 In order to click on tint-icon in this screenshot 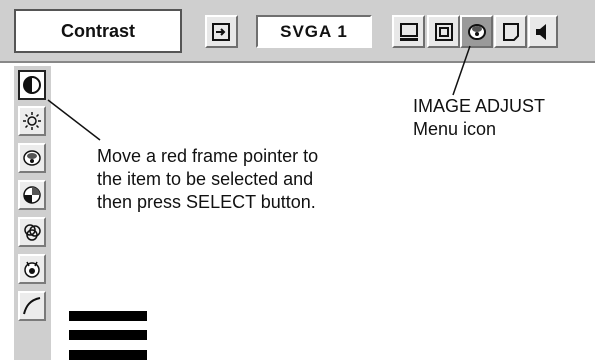, I will do `click(32, 195)`.